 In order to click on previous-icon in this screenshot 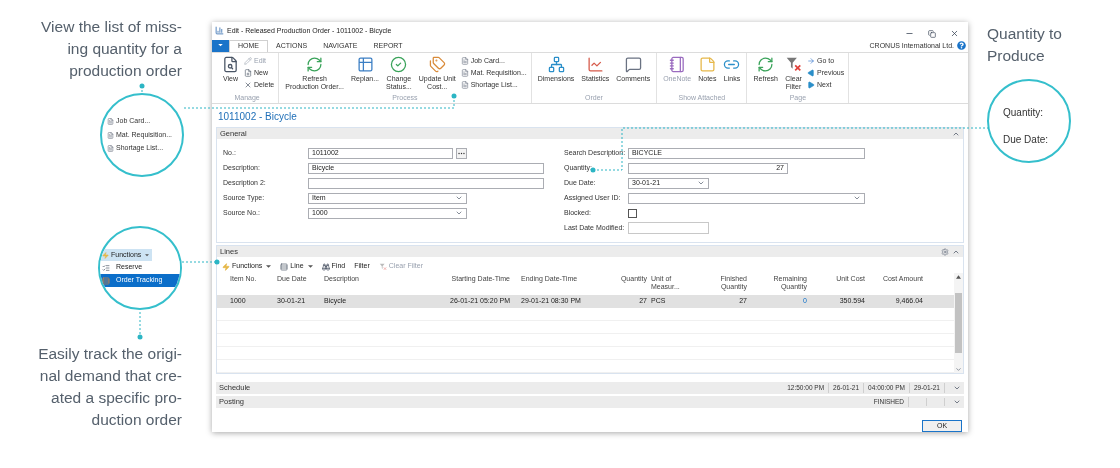, I will do `click(811, 73)`.